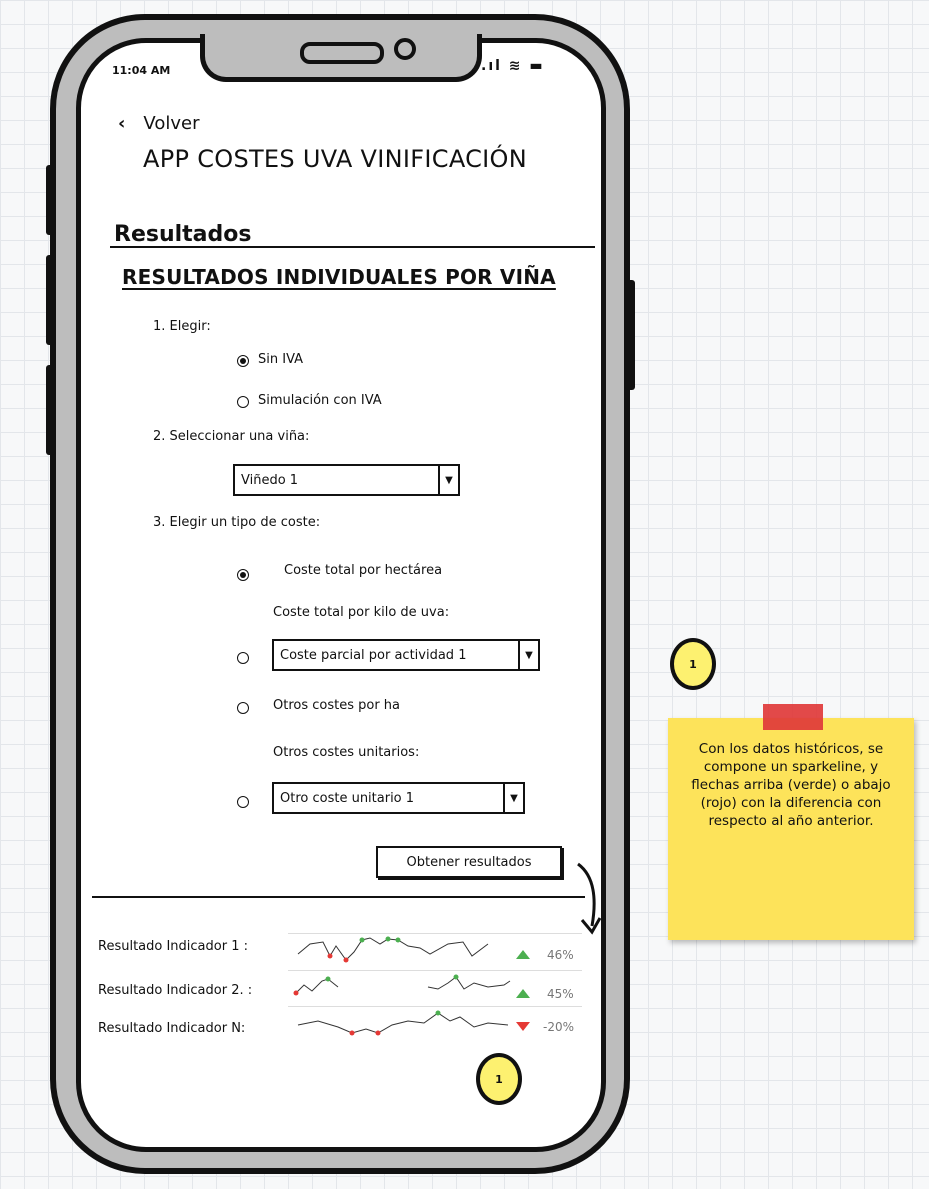 This screenshot has height=1189, width=929. I want to click on sparkline-n-chart, so click(403, 1023).